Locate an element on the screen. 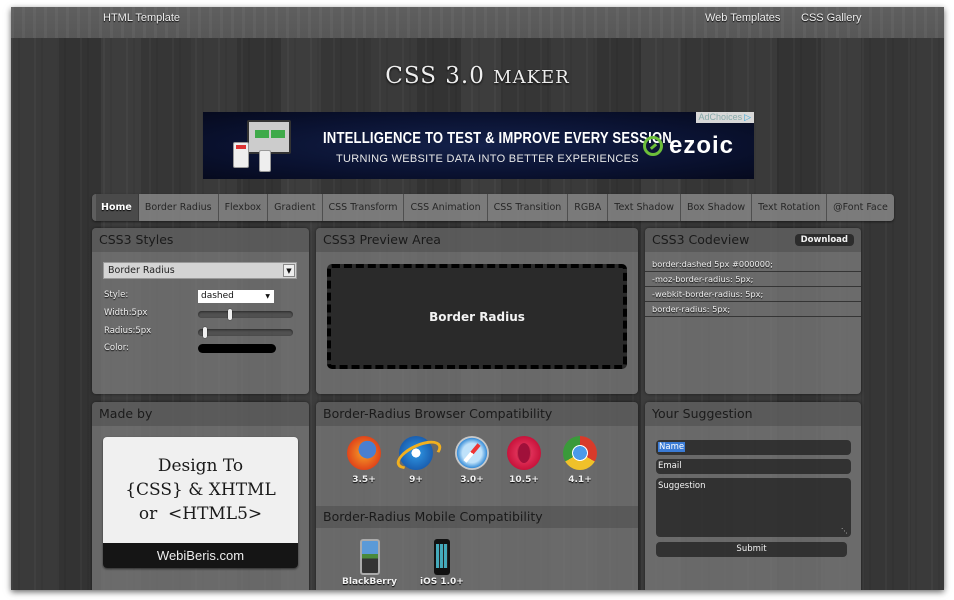 This screenshot has height=600, width=954. blackberry-icon is located at coordinates (369, 557).